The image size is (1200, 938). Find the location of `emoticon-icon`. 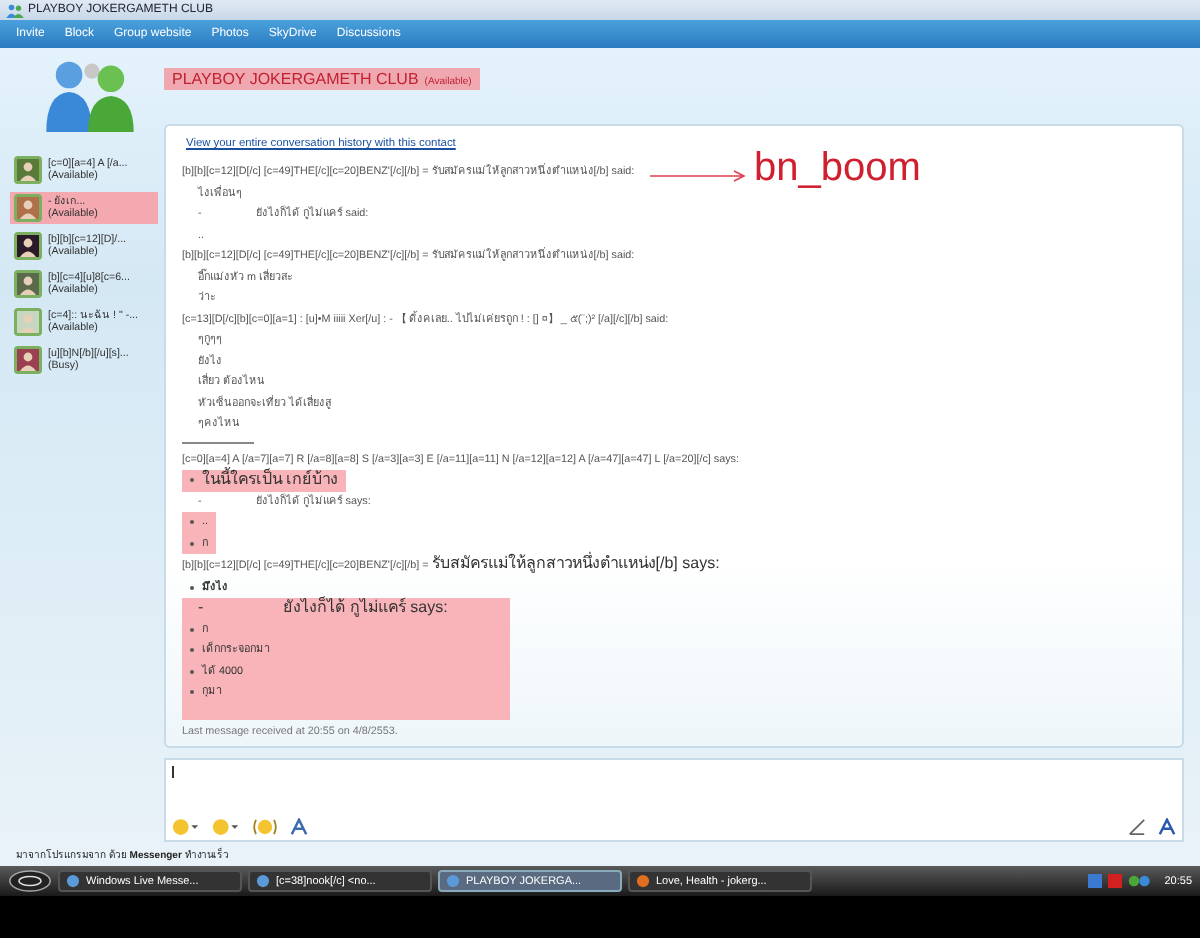

emoticon-icon is located at coordinates (186, 827).